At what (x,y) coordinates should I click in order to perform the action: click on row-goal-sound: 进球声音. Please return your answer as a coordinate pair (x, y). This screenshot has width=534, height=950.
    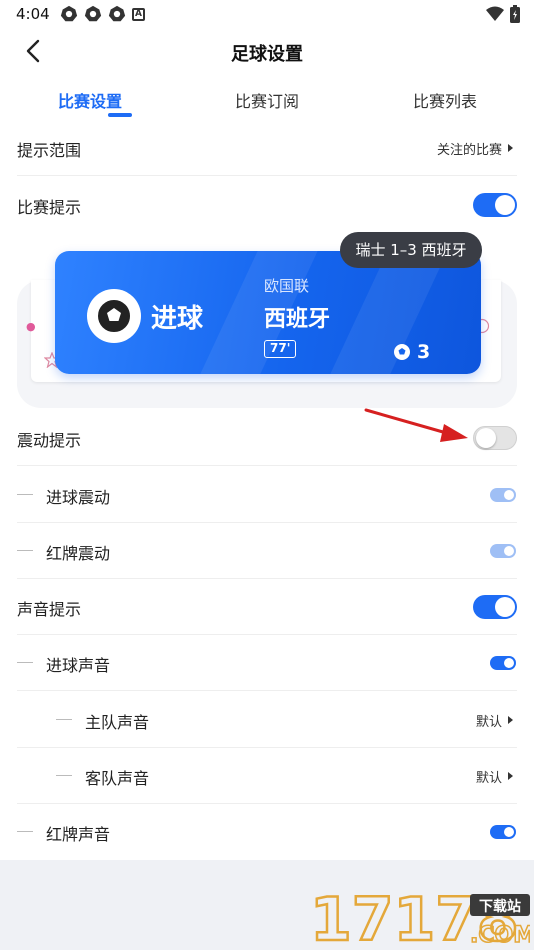
    Looking at the image, I should click on (267, 663).